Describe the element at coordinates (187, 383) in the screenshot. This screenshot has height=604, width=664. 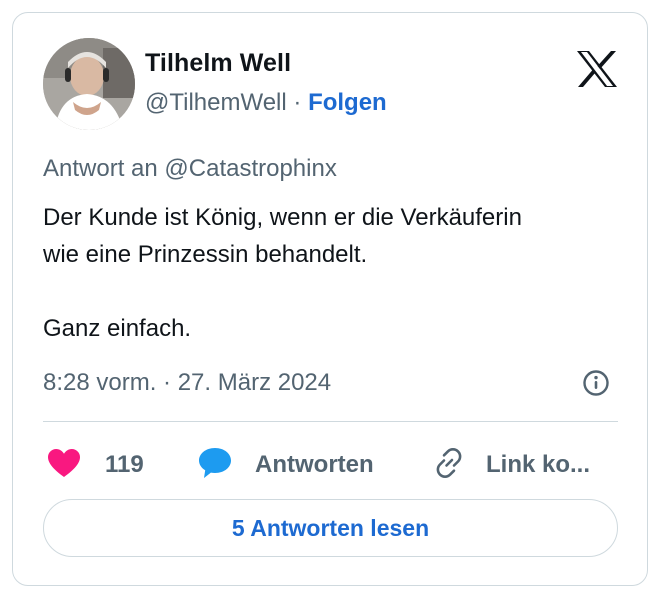
I see `tweet-timestamp: 8:28 vorm. · 27. März 2024` at that location.